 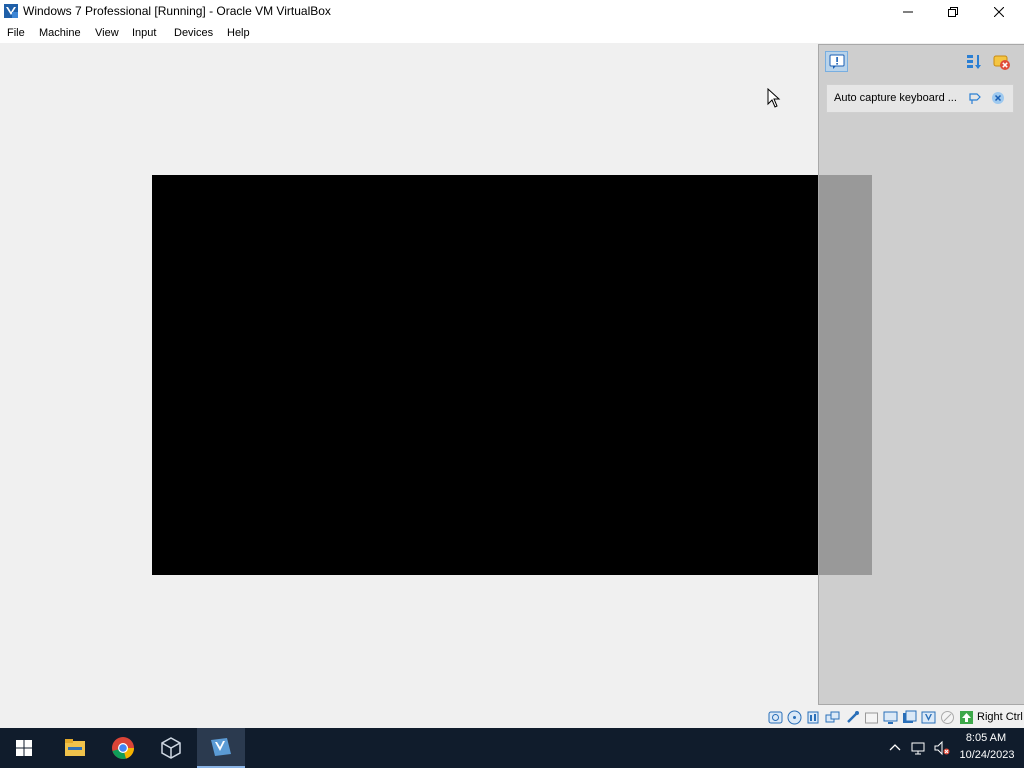 I want to click on taskbar-chrome, so click(x=123, y=748).